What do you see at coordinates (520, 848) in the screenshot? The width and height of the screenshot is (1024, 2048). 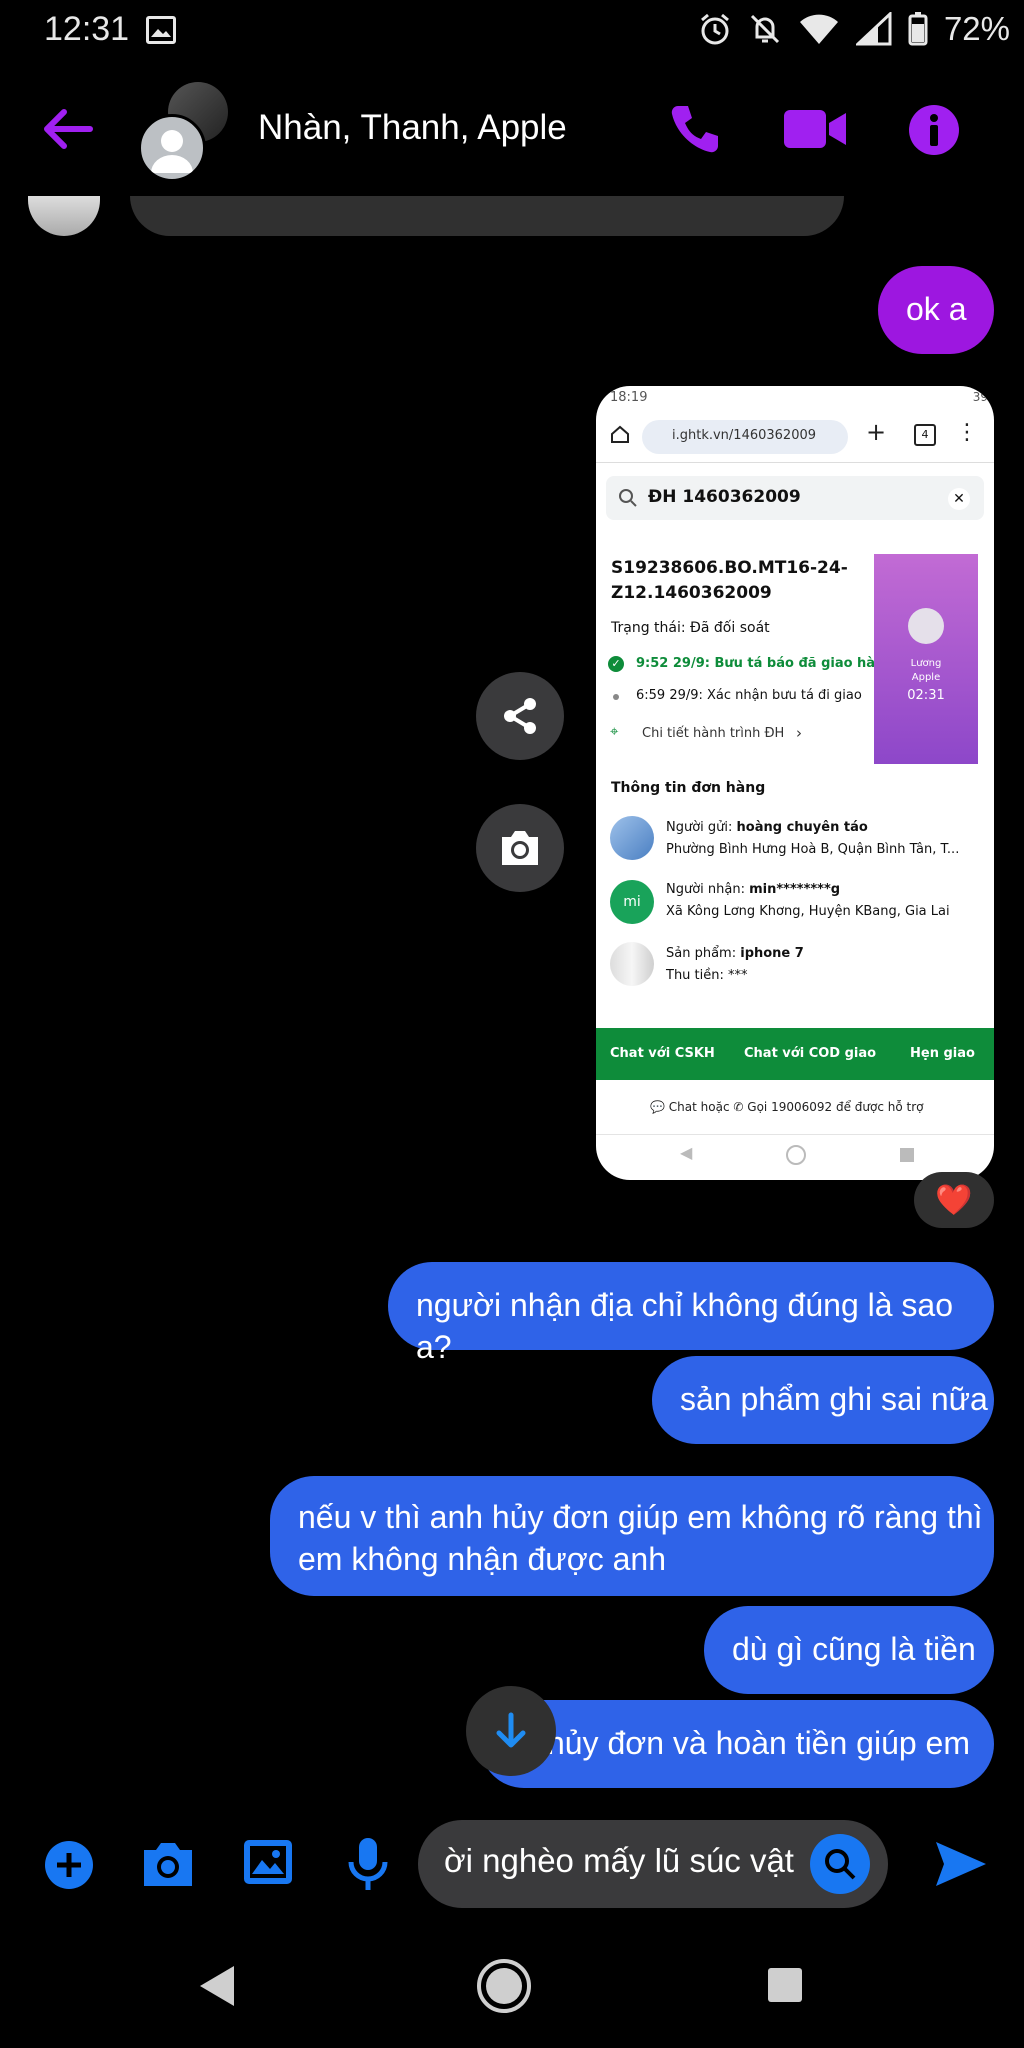 I see `save-photo-button` at bounding box center [520, 848].